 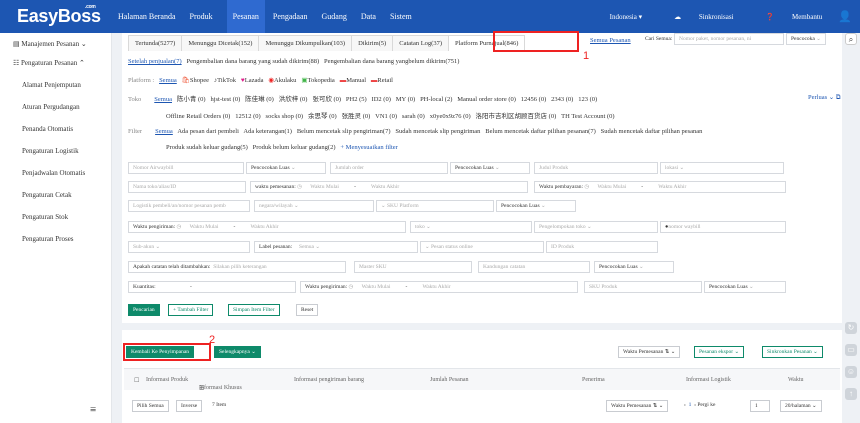 I want to click on sidebar-item-penanda: Penanda Otomatis, so click(x=56, y=129).